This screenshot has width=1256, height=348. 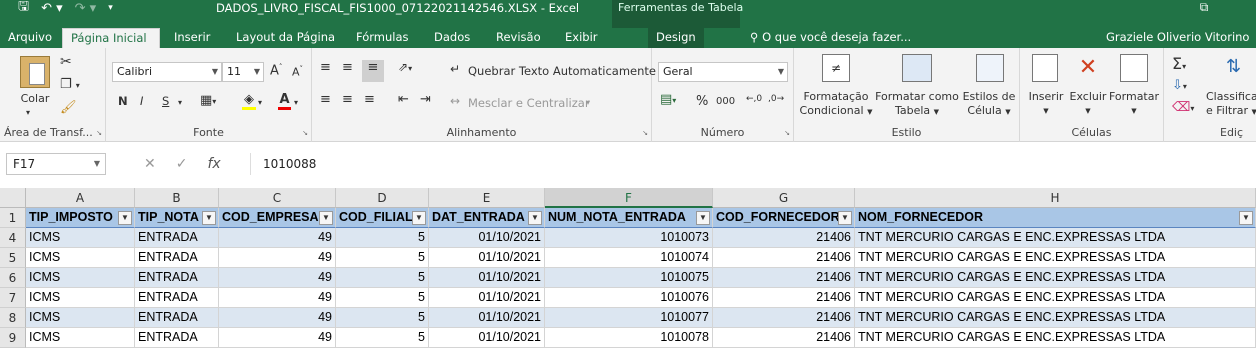 I want to click on select-all-corner, so click(x=13, y=198).